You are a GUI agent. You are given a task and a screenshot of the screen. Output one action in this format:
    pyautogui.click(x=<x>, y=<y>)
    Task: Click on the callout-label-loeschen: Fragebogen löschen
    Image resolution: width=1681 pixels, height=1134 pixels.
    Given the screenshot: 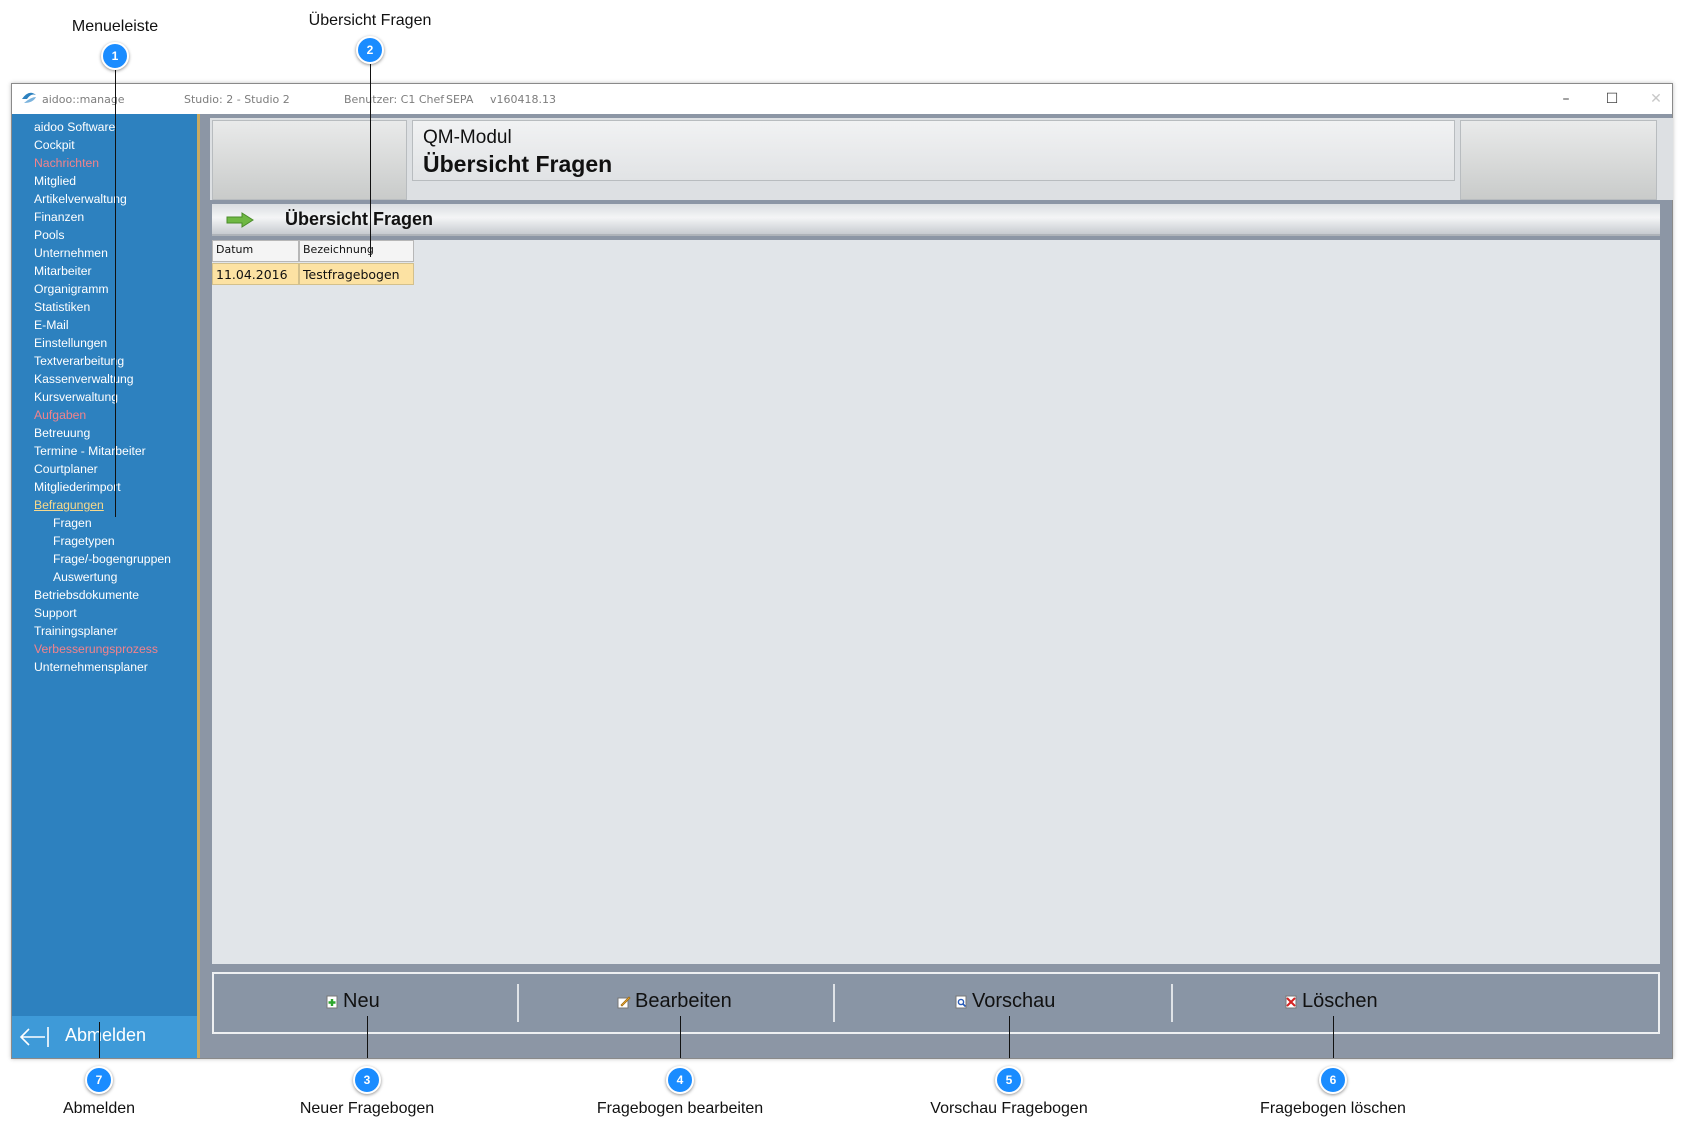 What is the action you would take?
    pyautogui.click(x=1333, y=1108)
    